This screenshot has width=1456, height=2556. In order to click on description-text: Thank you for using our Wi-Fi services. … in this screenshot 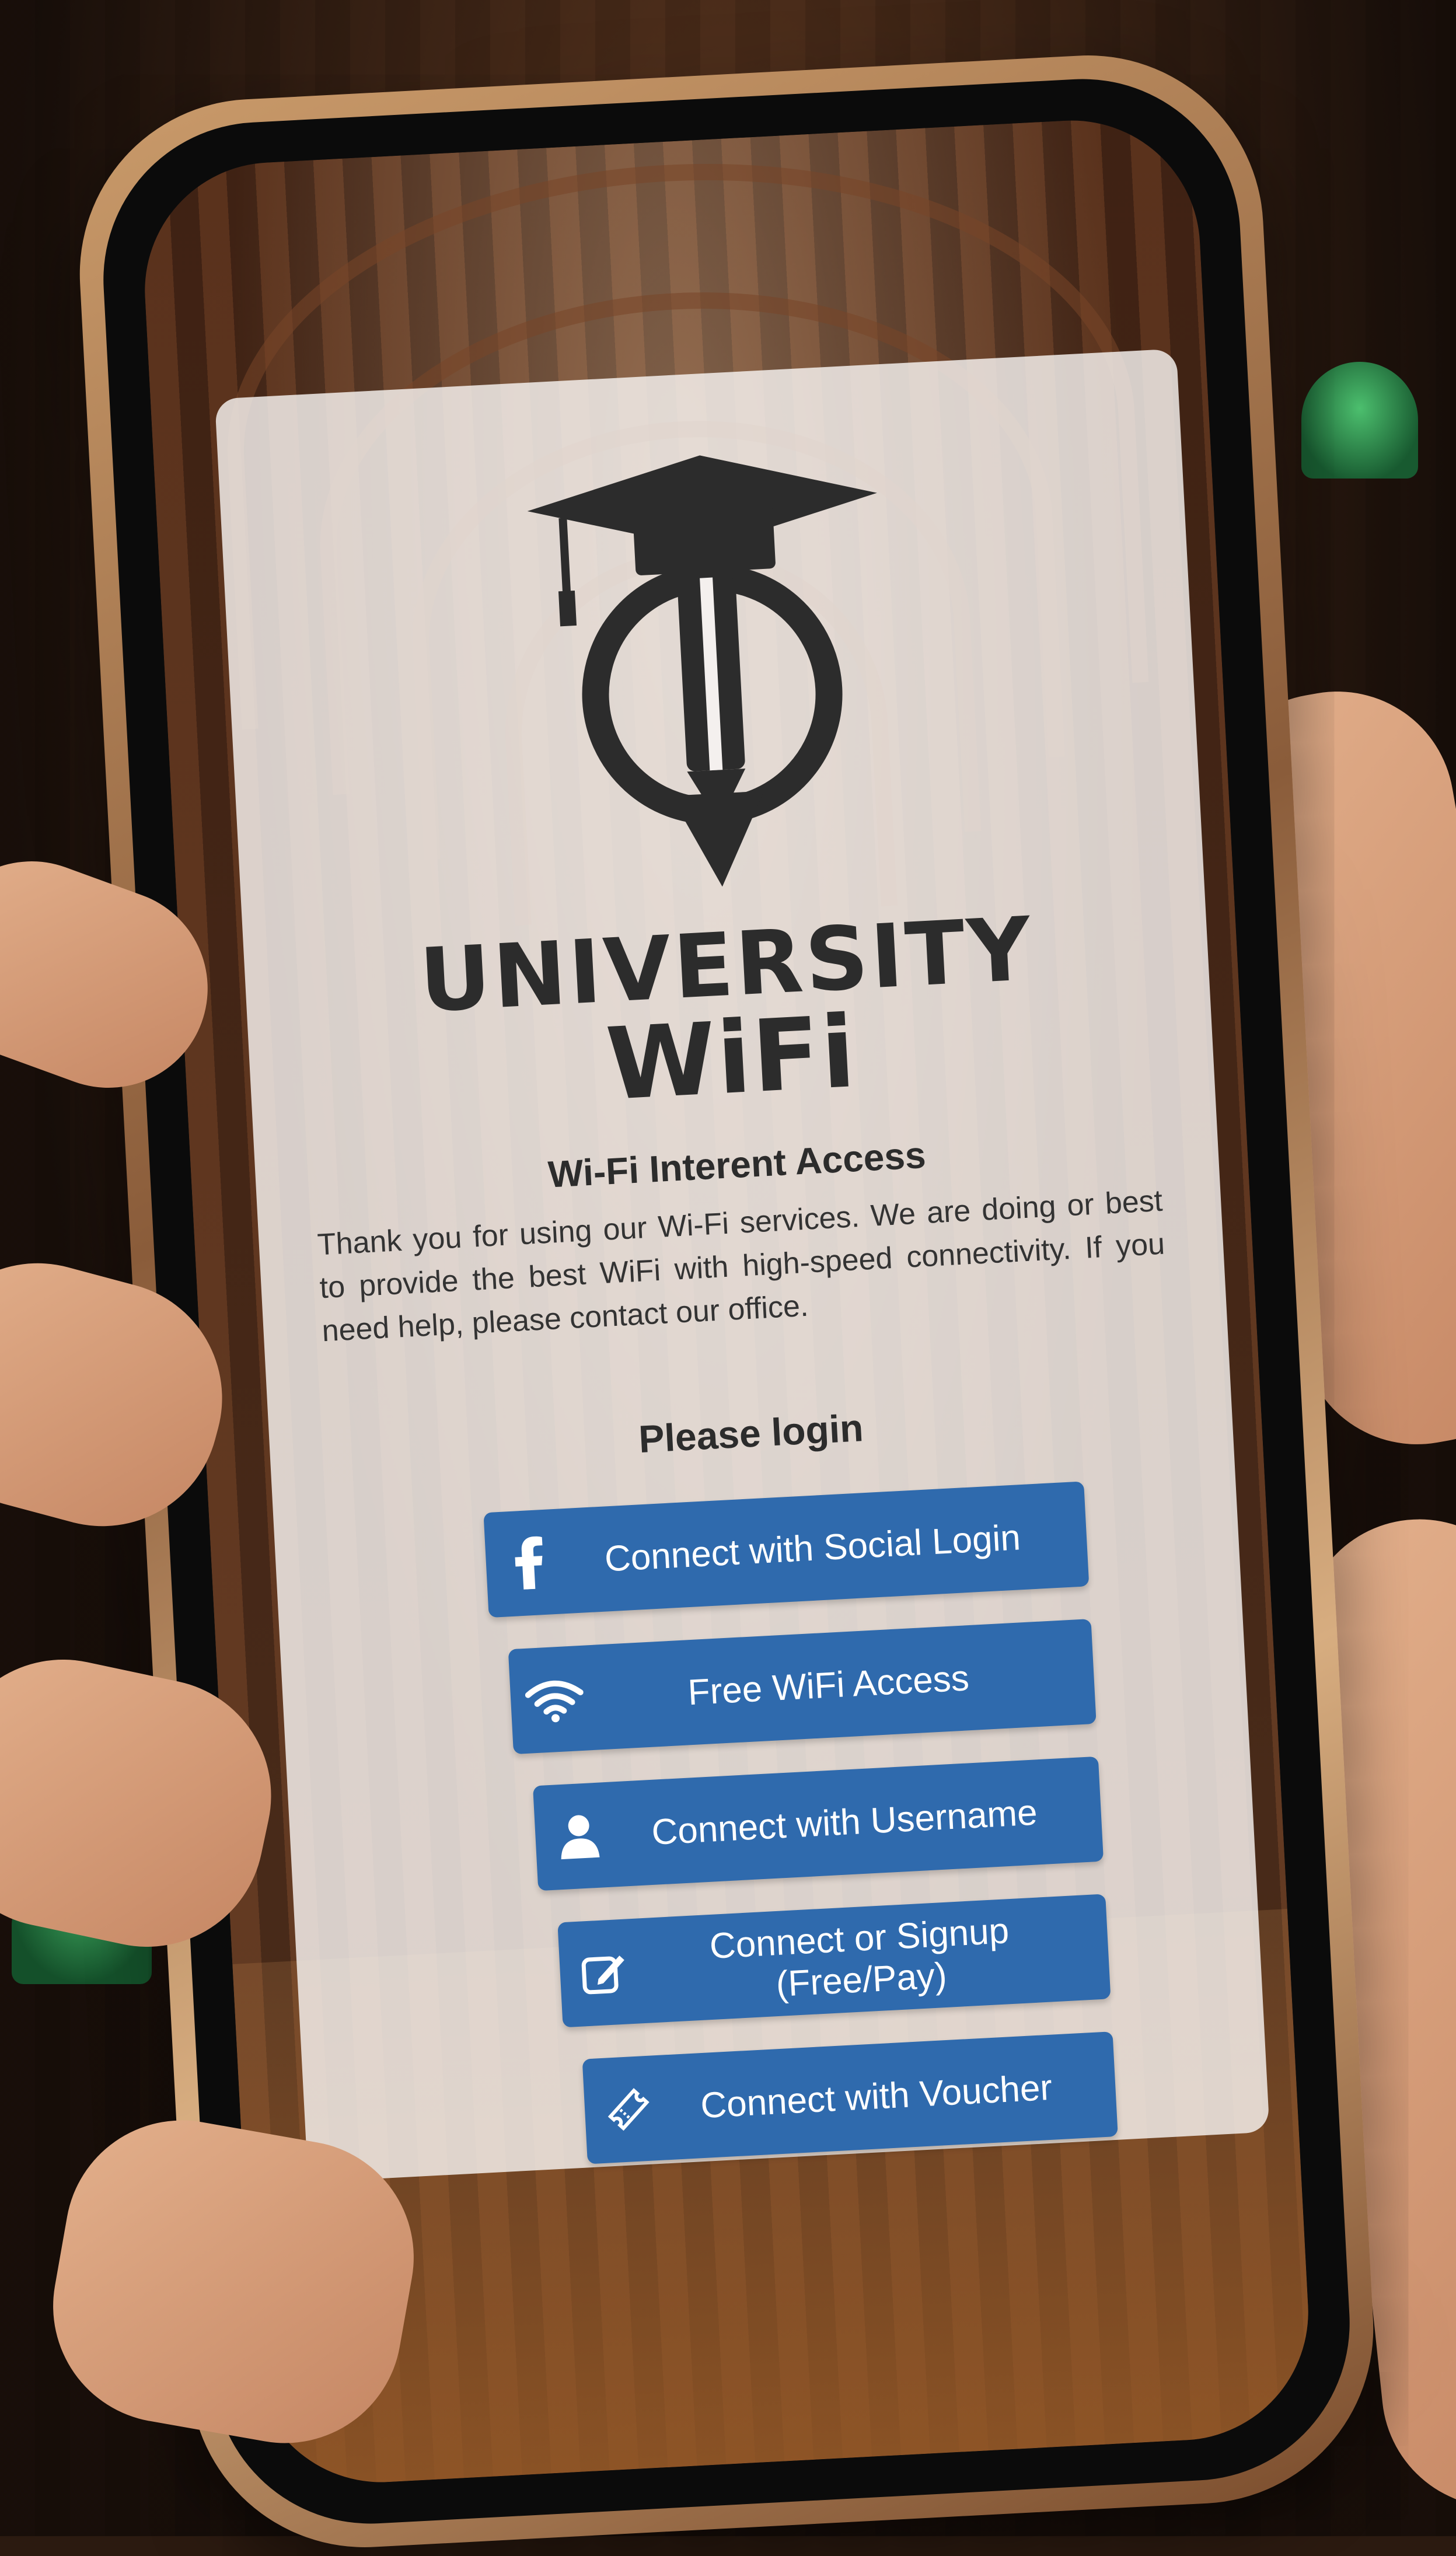, I will do `click(741, 1266)`.